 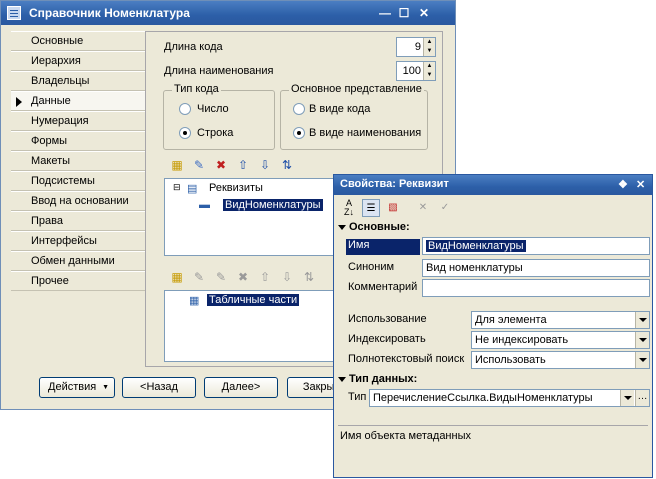 I want to click on comment-field, so click(x=536, y=288).